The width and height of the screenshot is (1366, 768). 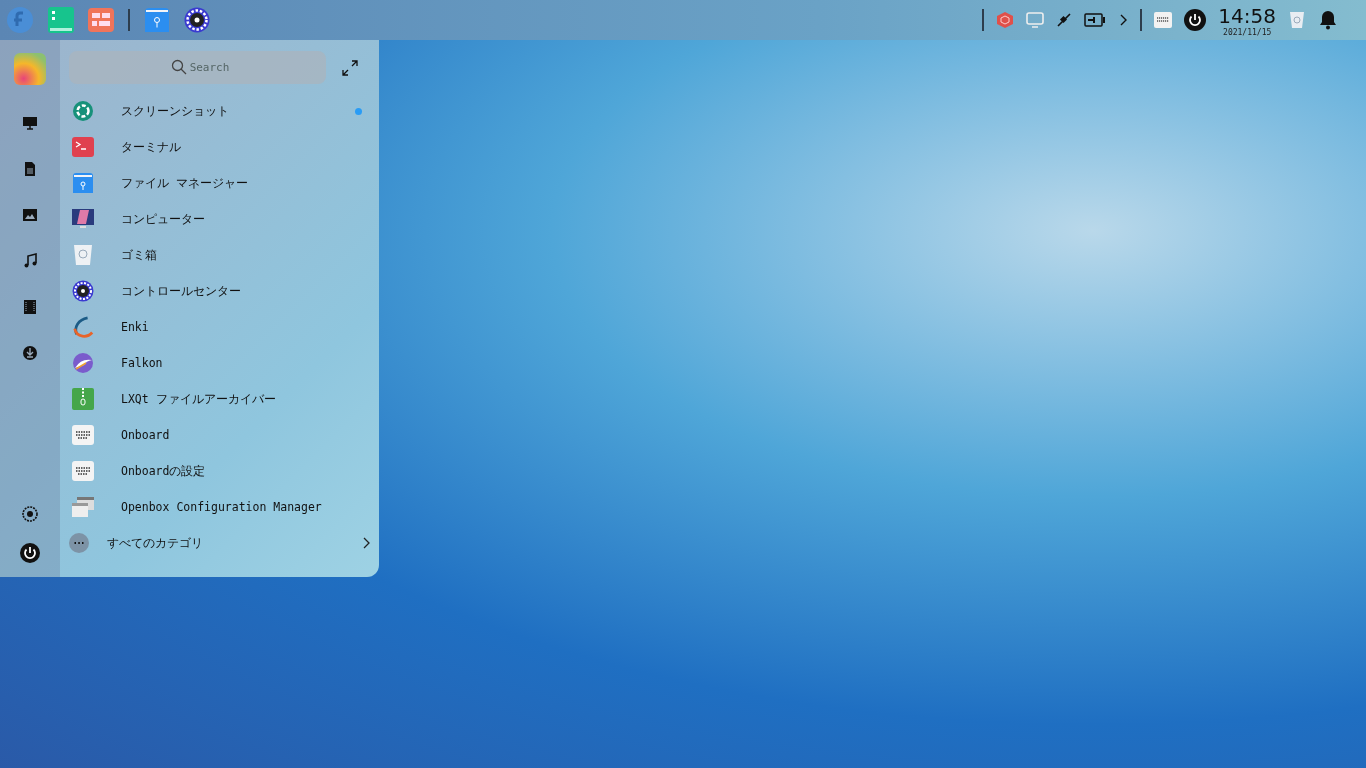 What do you see at coordinates (219, 399) in the screenshot?
I see `app-item: LXQt ファイルアーカイバー` at bounding box center [219, 399].